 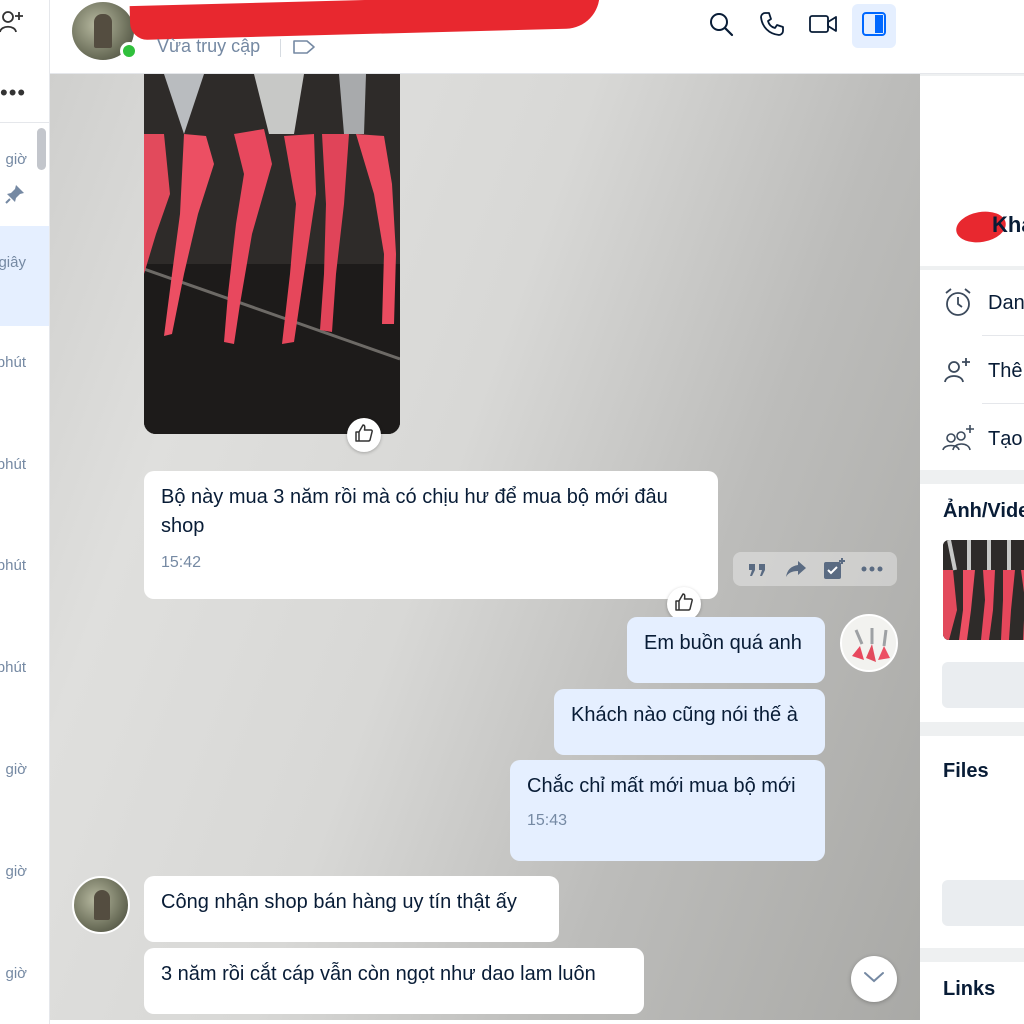 I want to click on scroll-to-bottom-button, so click(x=874, y=979).